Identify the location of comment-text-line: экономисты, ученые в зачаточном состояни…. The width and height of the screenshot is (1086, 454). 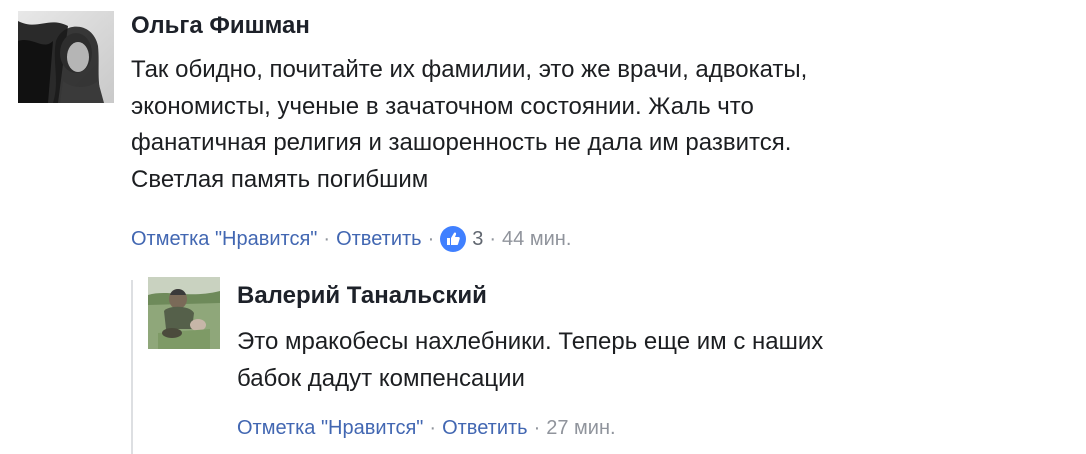
(442, 106).